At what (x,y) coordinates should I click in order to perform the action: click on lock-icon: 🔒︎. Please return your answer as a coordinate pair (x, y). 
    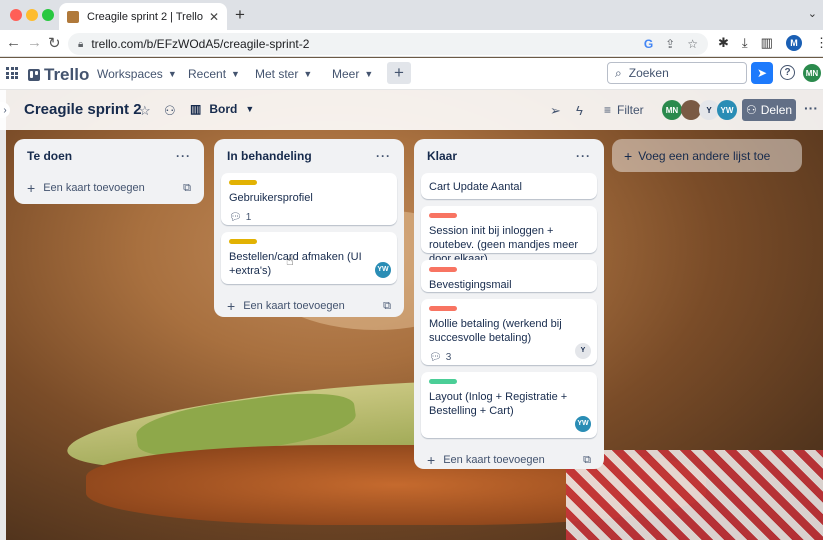
    Looking at the image, I should click on (81, 44).